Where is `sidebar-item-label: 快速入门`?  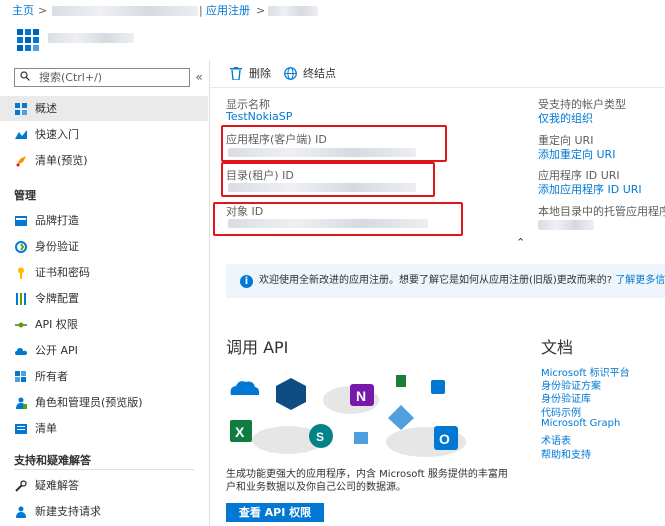 sidebar-item-label: 快速入门 is located at coordinates (57, 134).